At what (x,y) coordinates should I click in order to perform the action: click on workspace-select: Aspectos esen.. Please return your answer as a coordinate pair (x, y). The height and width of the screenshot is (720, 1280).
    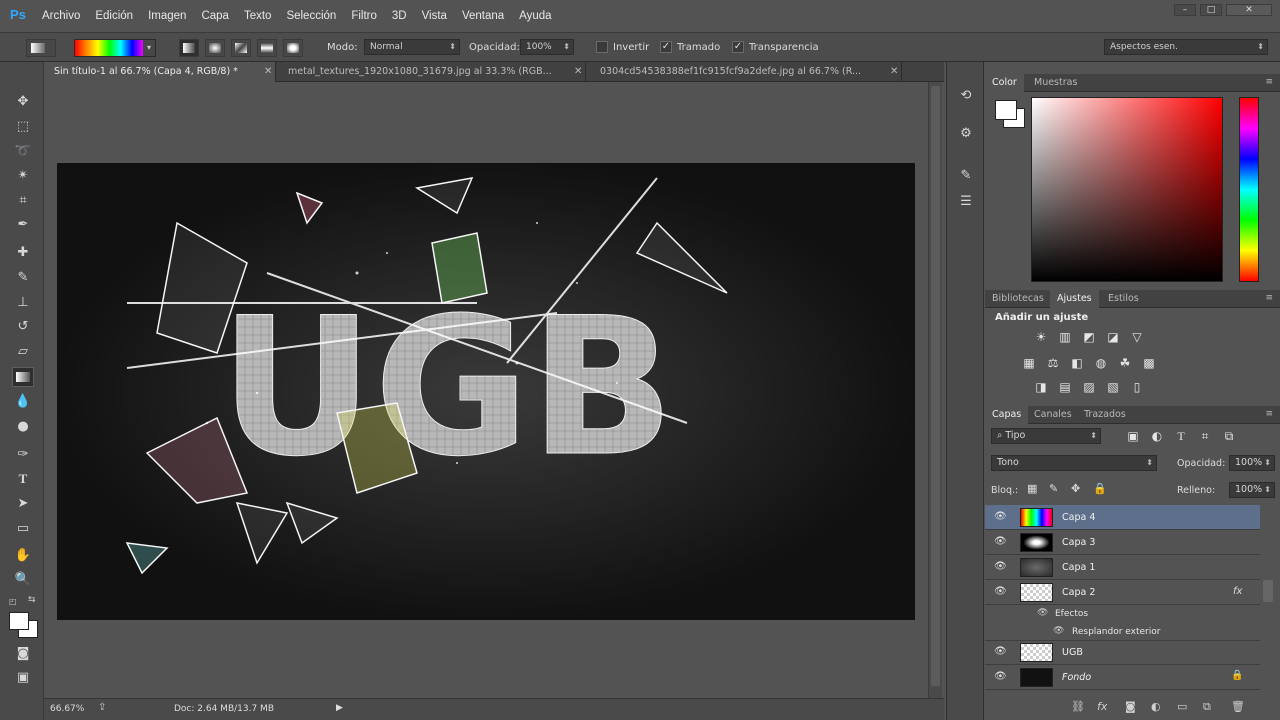
    Looking at the image, I should click on (1186, 47).